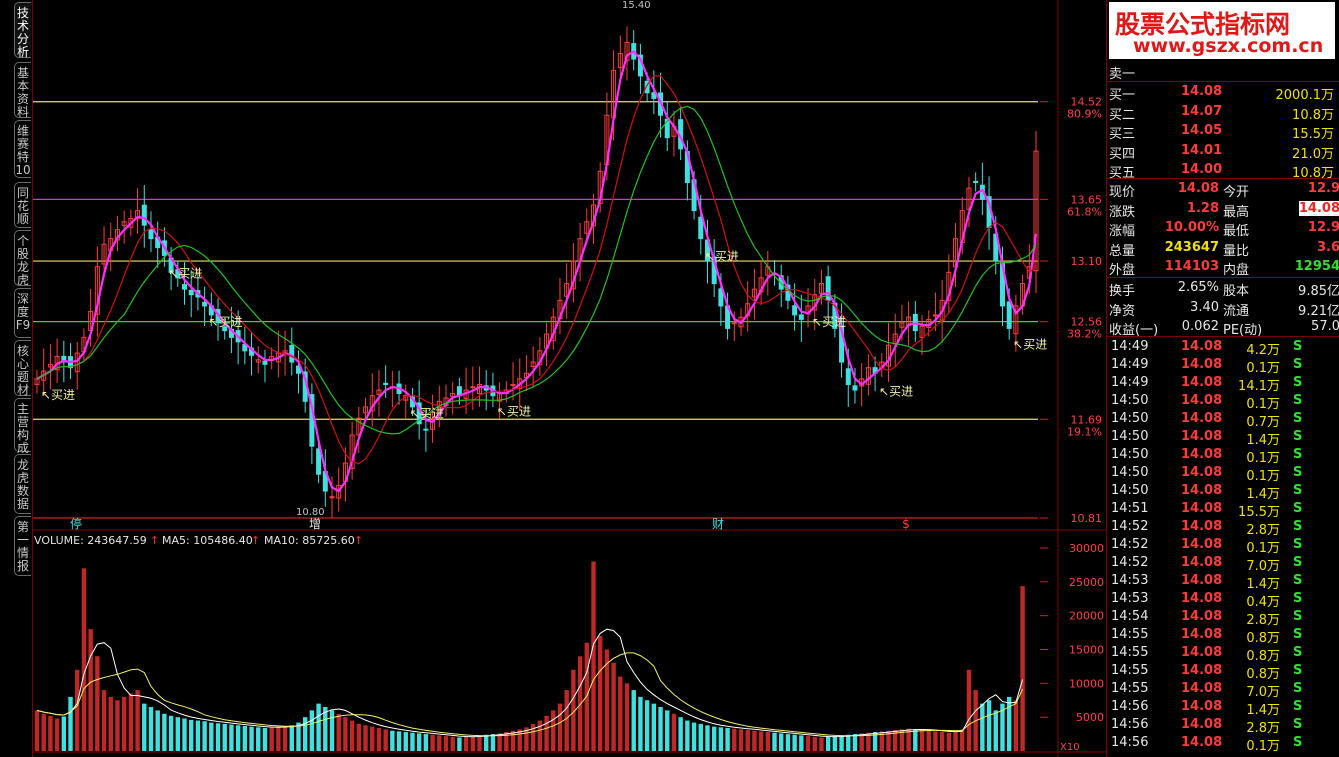 This screenshot has height=757, width=1339. What do you see at coordinates (1263, 601) in the screenshot?
I see `tick-volume: 0.4万` at bounding box center [1263, 601].